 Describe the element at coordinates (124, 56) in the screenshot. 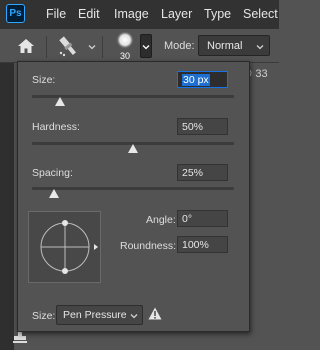

I see `brush-size-label: 30` at that location.